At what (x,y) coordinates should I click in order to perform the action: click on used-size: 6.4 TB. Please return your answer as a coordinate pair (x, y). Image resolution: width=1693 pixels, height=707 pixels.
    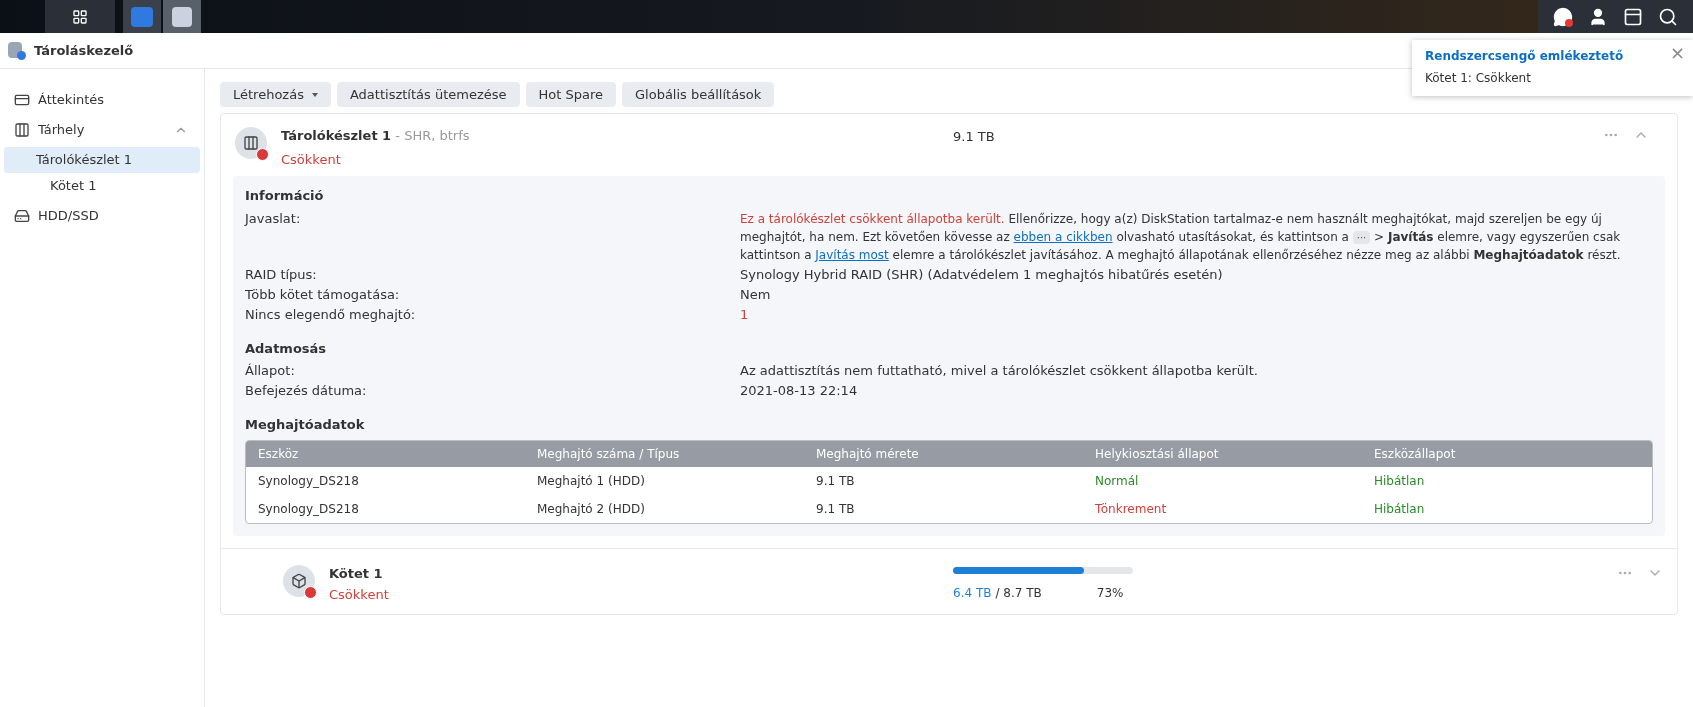
    Looking at the image, I should click on (972, 593).